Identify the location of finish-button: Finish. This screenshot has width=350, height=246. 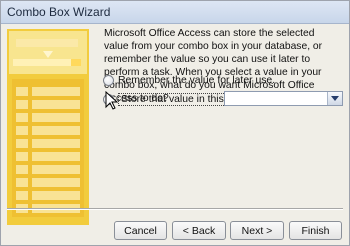
(315, 230).